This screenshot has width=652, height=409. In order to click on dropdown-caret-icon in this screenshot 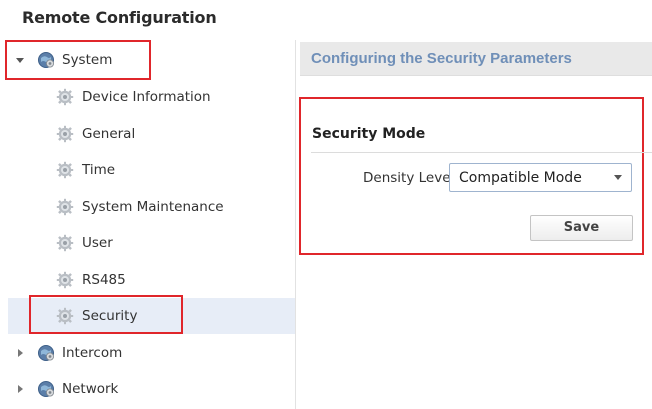, I will do `click(618, 177)`.